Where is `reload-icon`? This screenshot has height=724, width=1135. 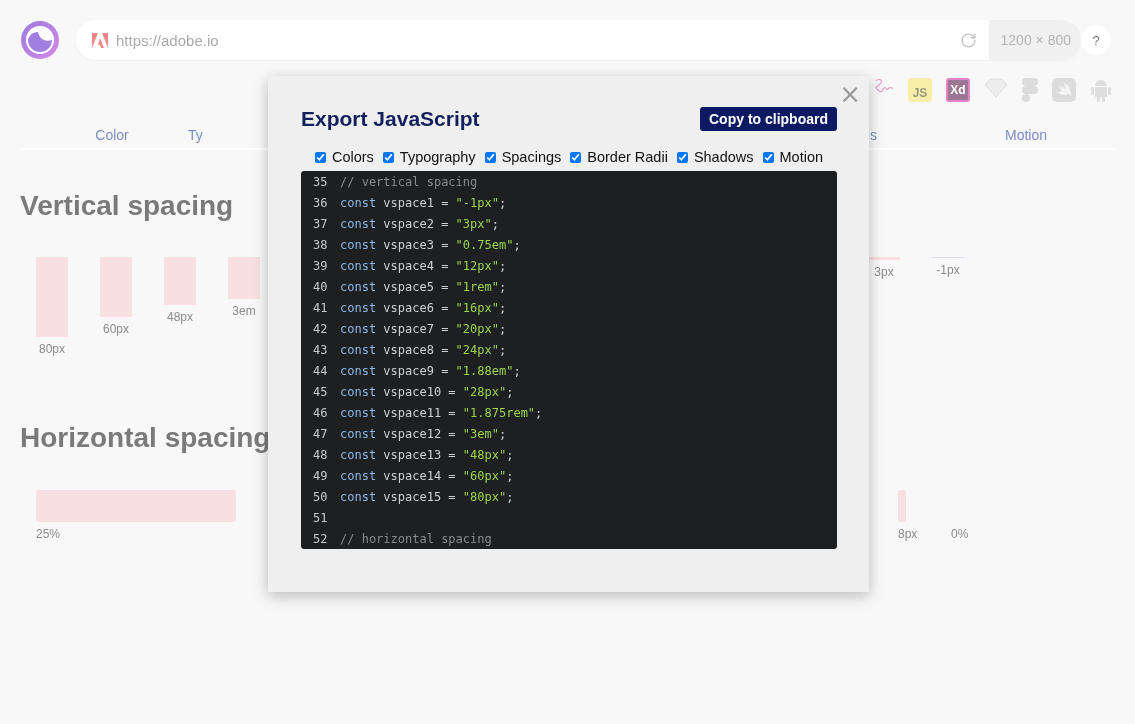 reload-icon is located at coordinates (968, 40).